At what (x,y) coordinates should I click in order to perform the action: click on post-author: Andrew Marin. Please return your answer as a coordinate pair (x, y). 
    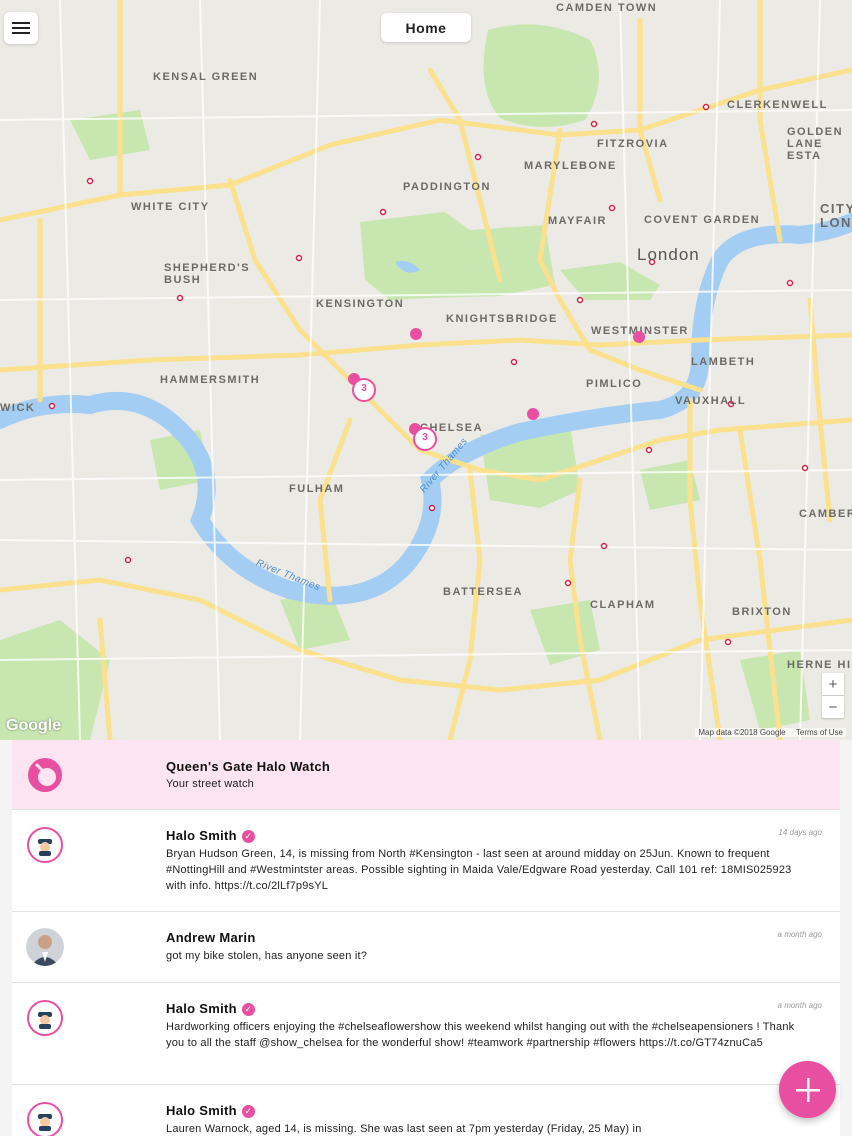
    Looking at the image, I should click on (211, 937).